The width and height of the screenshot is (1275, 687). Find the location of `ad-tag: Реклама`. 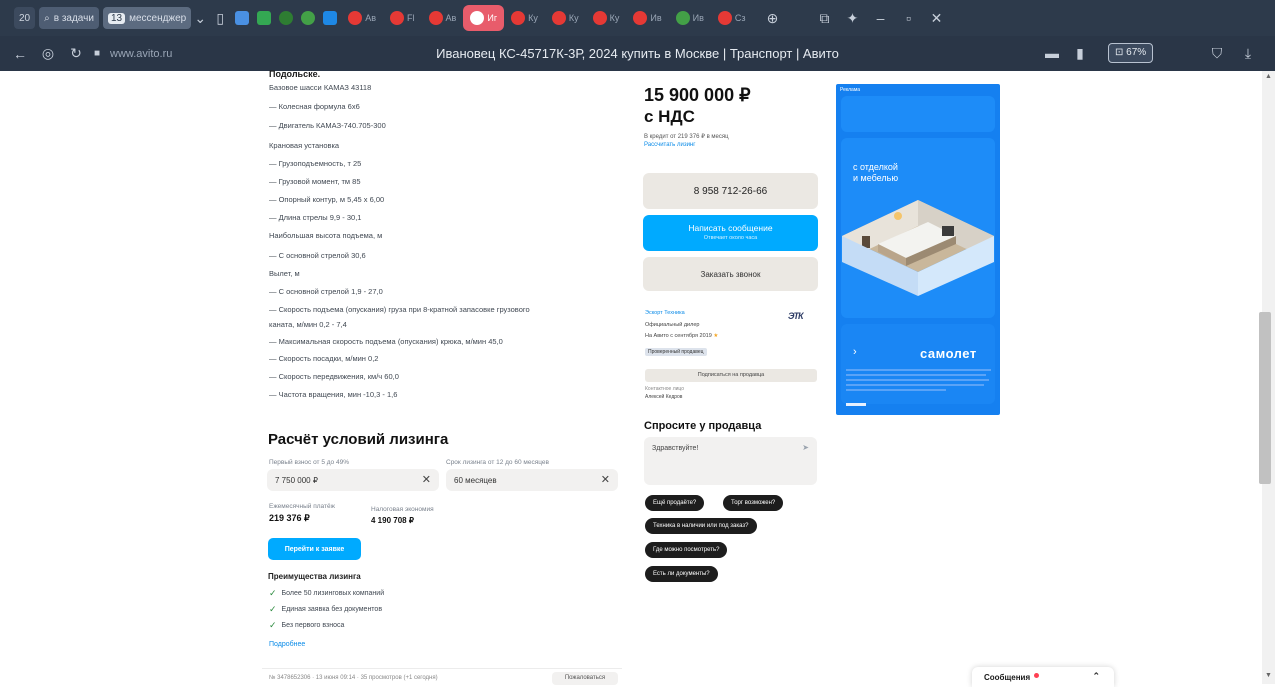

ad-tag: Реклама is located at coordinates (850, 90).